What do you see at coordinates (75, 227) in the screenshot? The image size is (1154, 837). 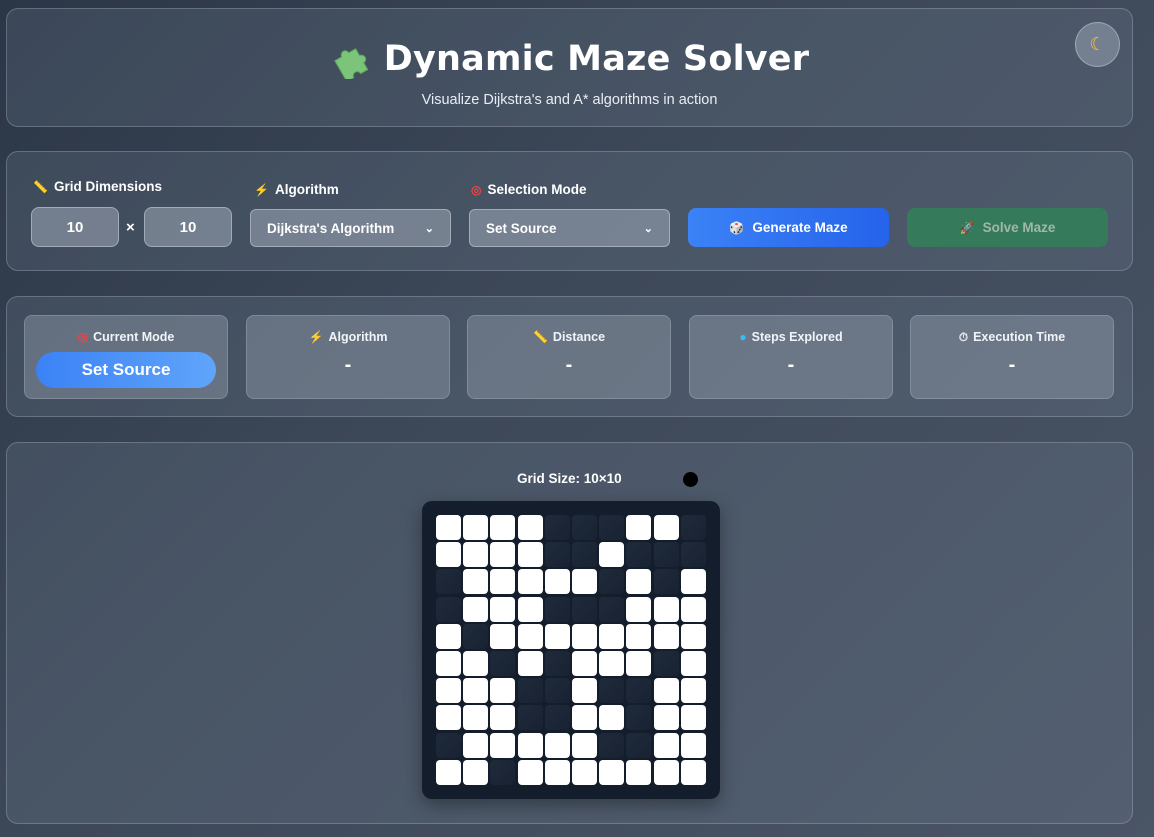 I see `rows-input` at bounding box center [75, 227].